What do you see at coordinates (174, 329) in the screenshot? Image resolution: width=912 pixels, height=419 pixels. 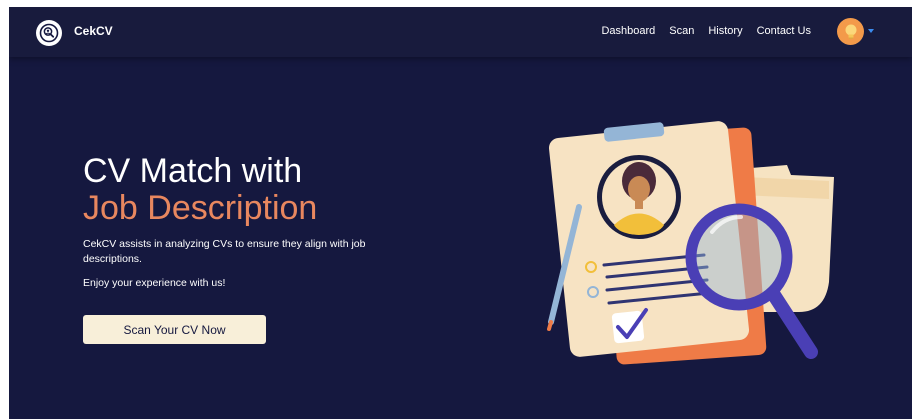 I see `scan-cv-button: Scan Your CV Now` at bounding box center [174, 329].